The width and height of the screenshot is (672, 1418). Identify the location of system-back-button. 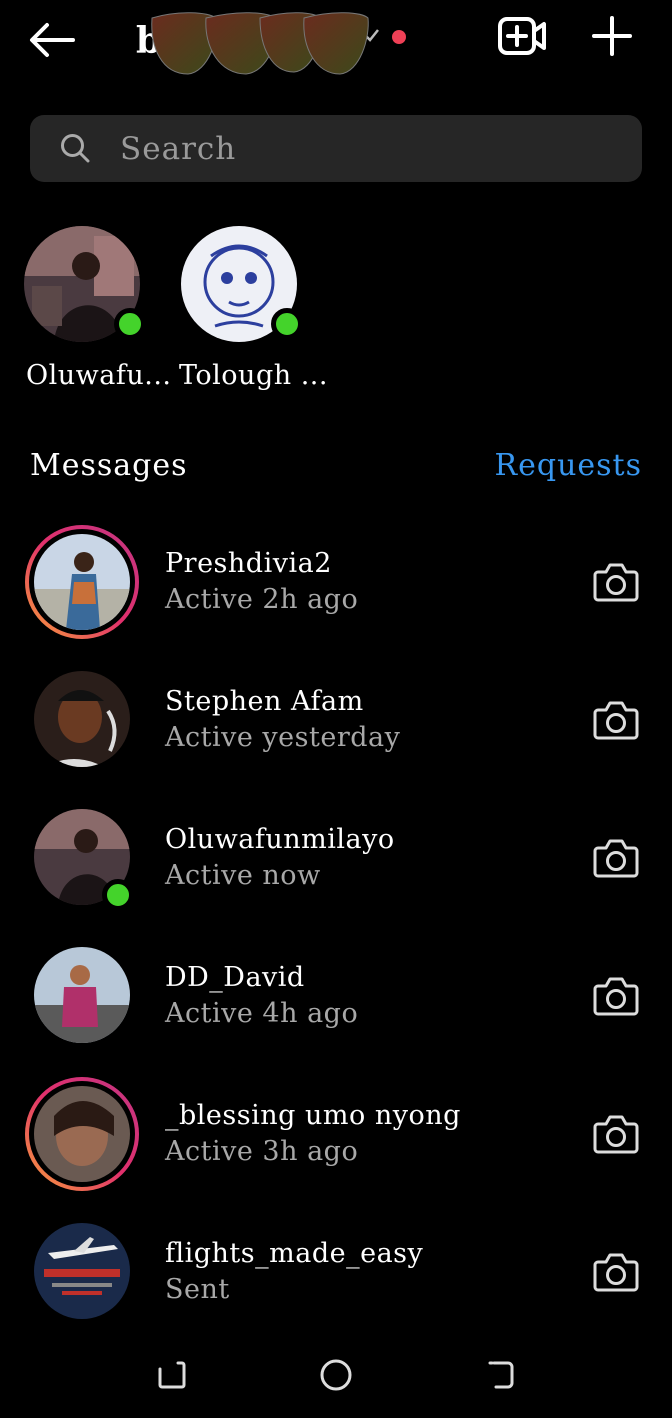
(500, 1375).